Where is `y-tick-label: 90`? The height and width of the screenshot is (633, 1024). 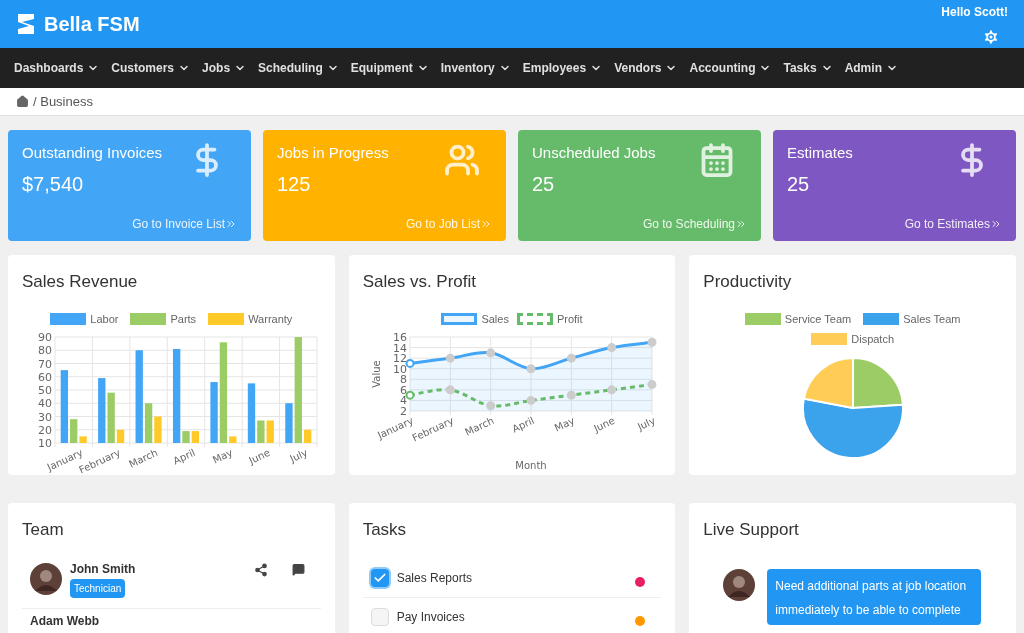 y-tick-label: 90 is located at coordinates (45, 337).